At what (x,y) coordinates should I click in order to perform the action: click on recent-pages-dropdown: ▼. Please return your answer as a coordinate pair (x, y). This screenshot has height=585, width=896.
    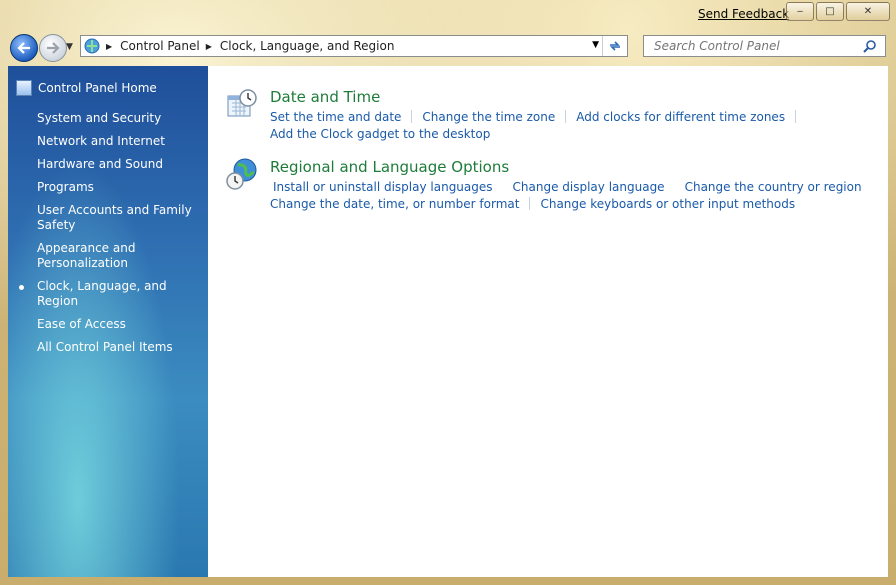
    Looking at the image, I should click on (69, 47).